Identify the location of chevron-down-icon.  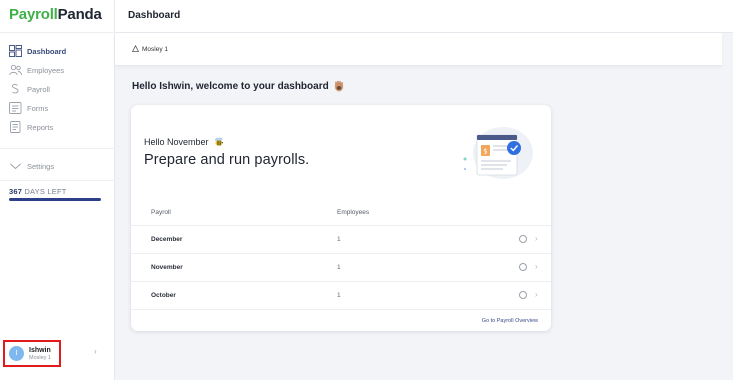
(15, 166).